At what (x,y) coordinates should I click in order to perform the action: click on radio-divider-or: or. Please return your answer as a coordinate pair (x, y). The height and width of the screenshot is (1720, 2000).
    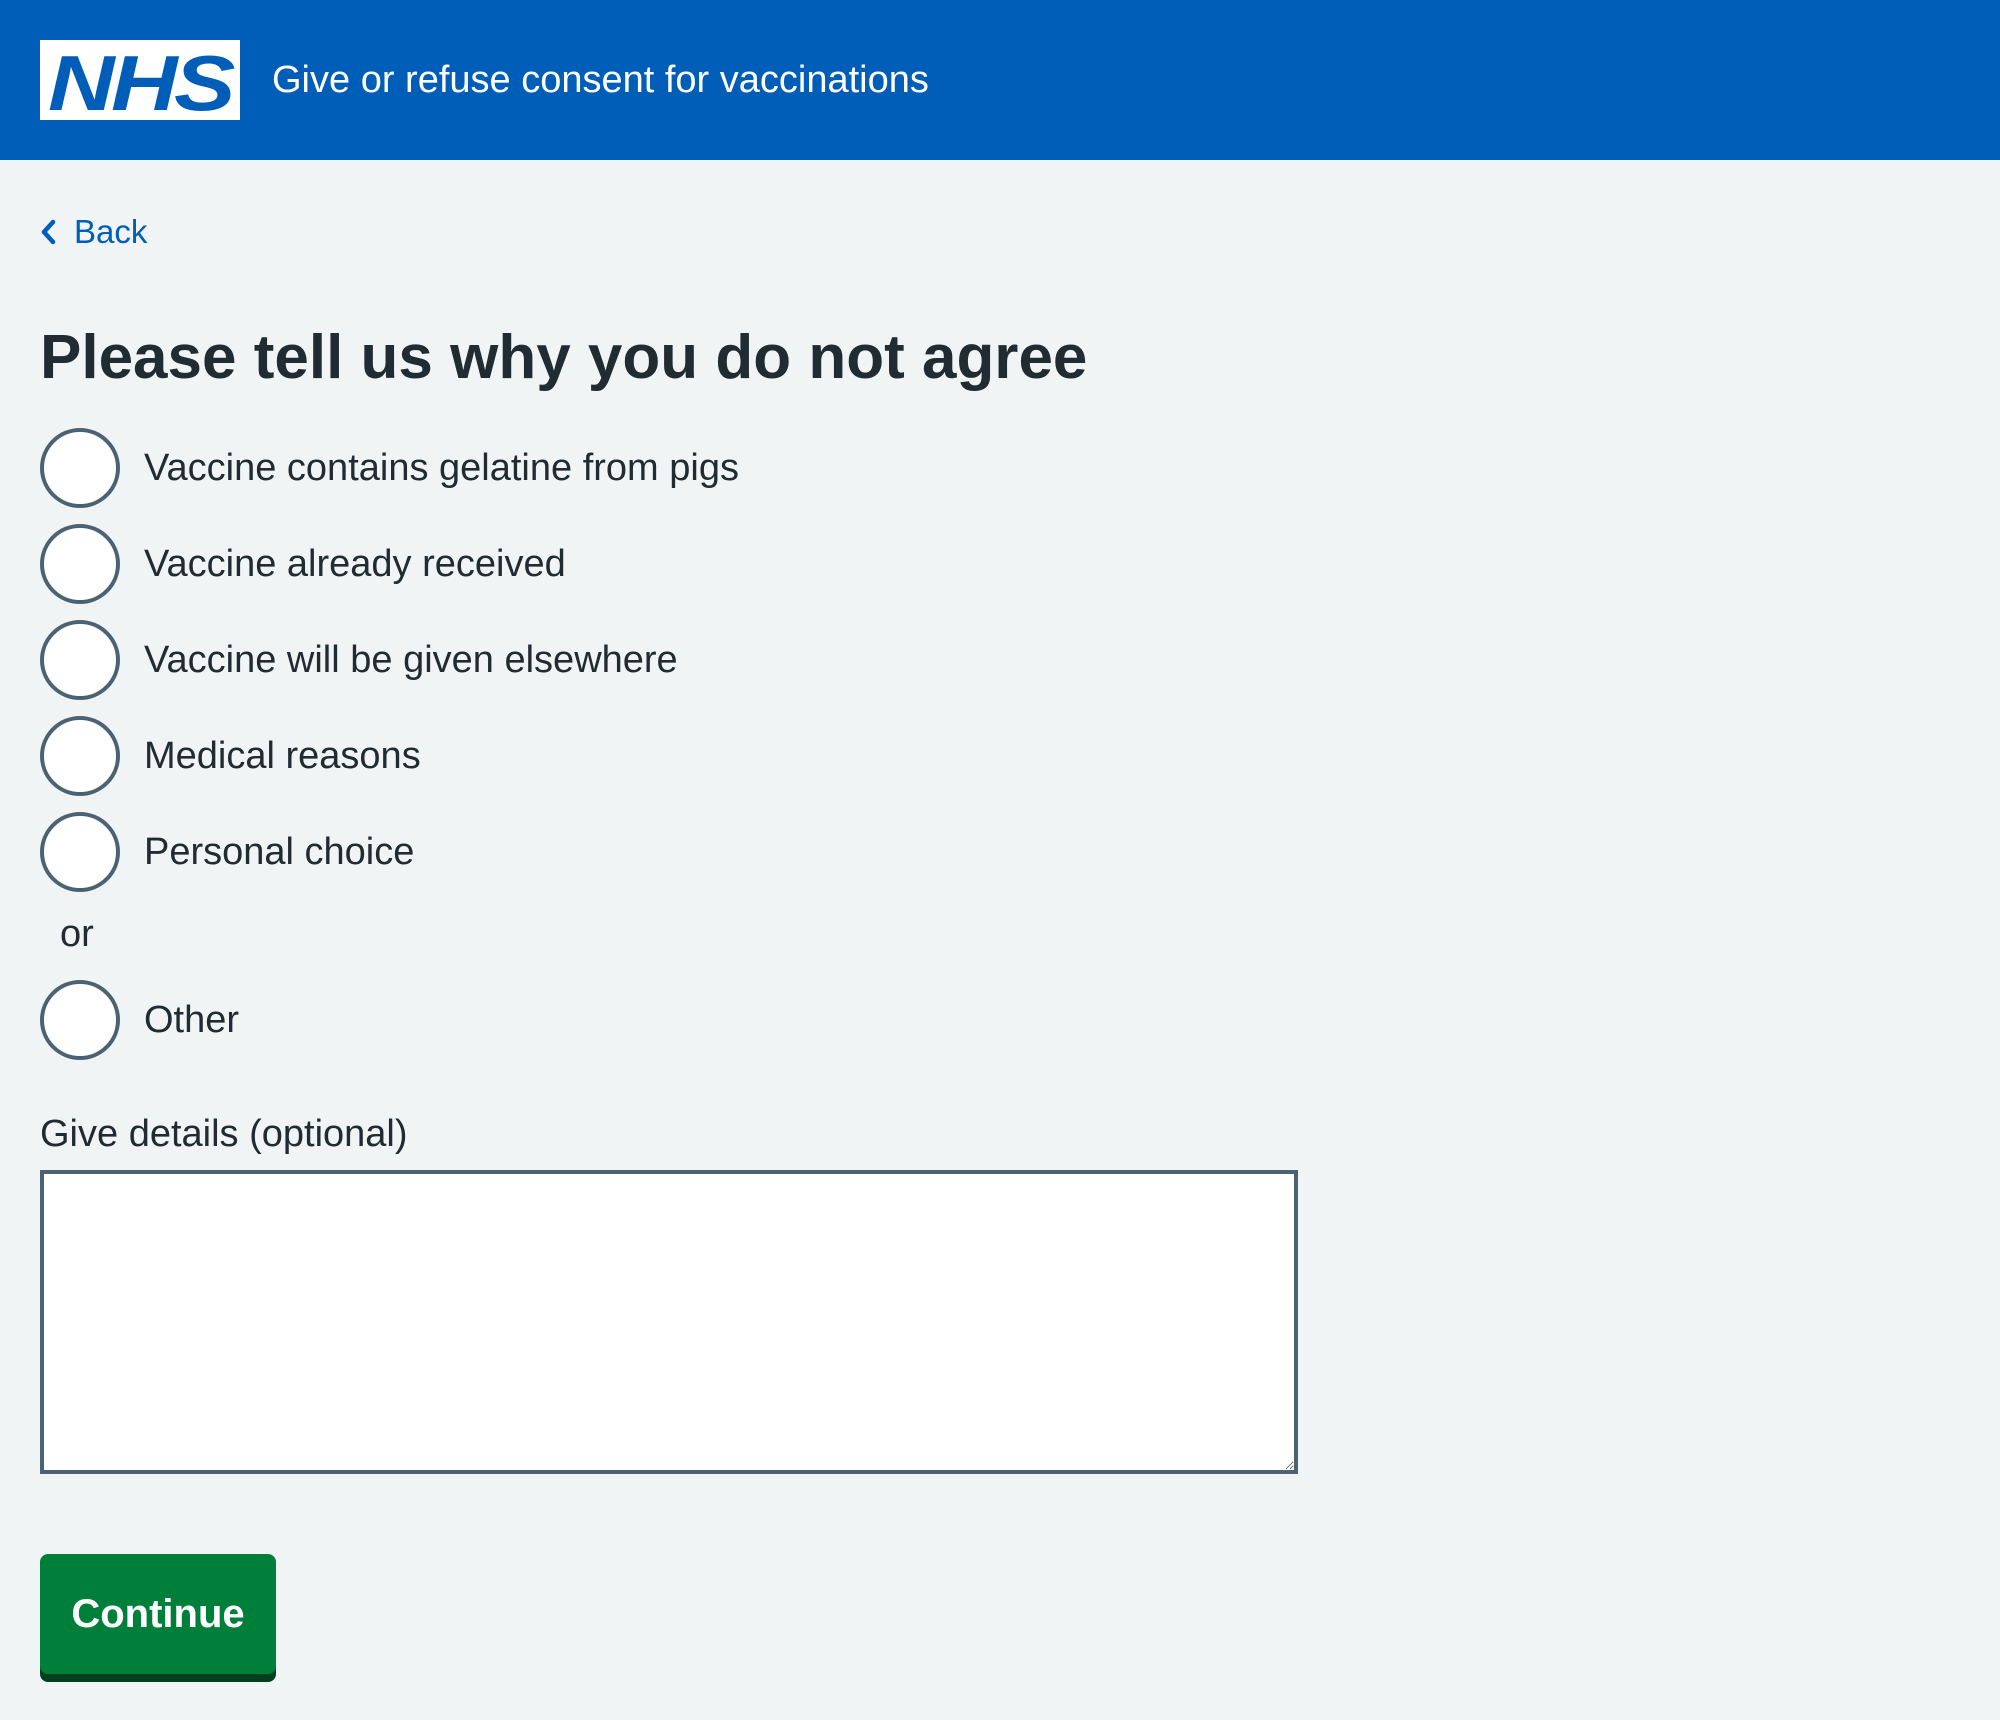
    Looking at the image, I should click on (77, 934).